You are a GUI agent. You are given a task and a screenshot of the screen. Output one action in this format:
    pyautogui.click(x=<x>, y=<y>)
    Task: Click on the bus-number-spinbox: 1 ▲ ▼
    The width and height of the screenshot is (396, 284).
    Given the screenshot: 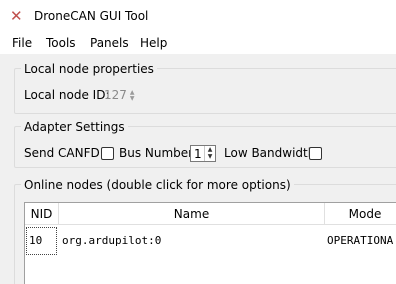 What is the action you would take?
    pyautogui.click(x=203, y=153)
    